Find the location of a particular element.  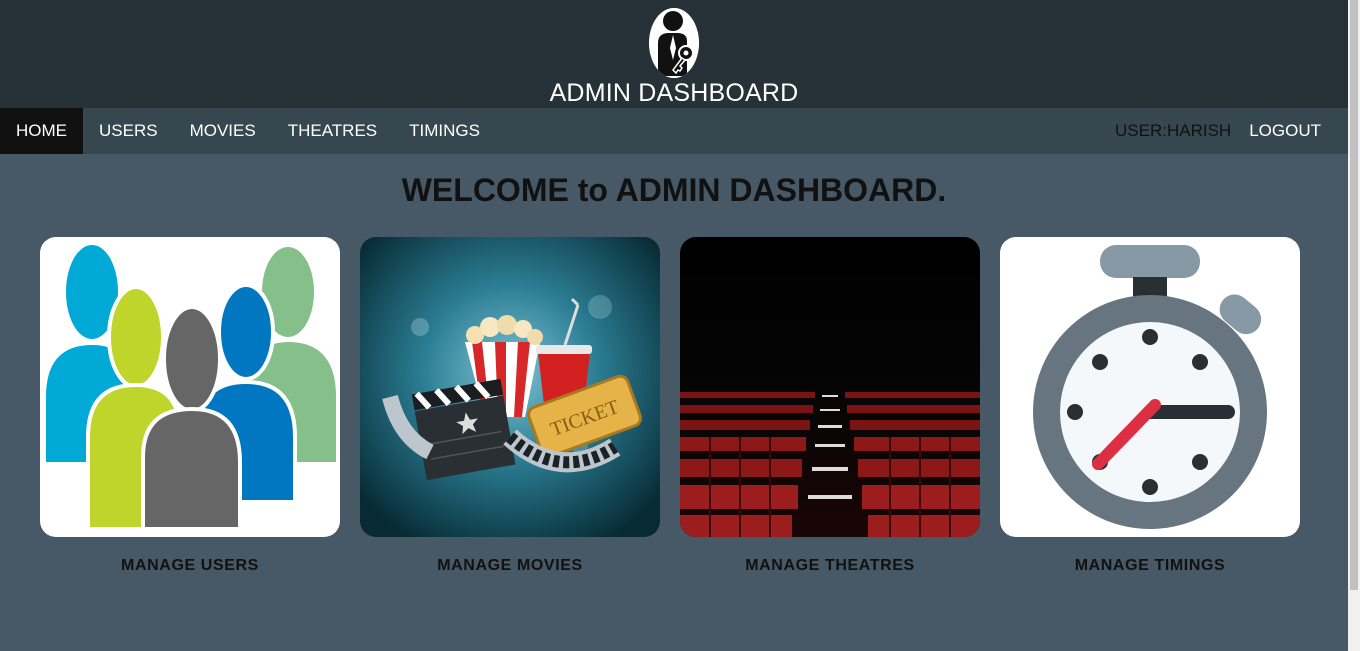

manage-timings-card: MANAGE TIMINGS is located at coordinates (1150, 406).